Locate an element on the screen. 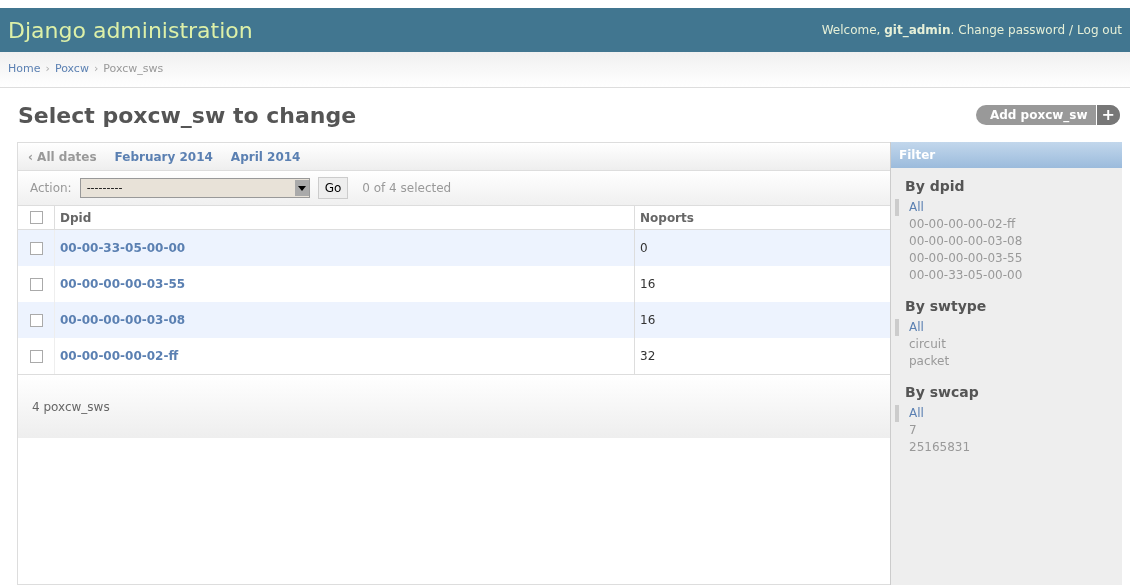 The height and width of the screenshot is (585, 1130). column-header: Noports is located at coordinates (762, 217).